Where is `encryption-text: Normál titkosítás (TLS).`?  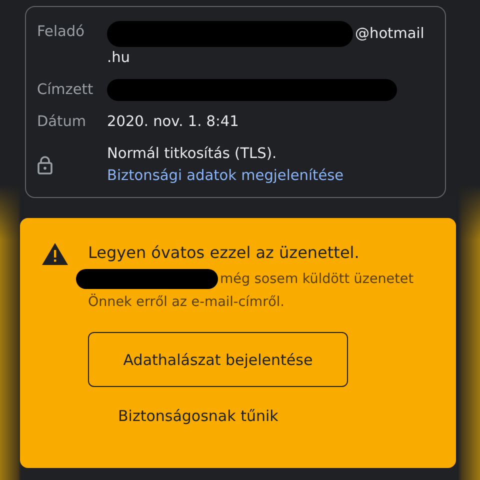
encryption-text: Normál titkosítás (TLS). is located at coordinates (192, 154).